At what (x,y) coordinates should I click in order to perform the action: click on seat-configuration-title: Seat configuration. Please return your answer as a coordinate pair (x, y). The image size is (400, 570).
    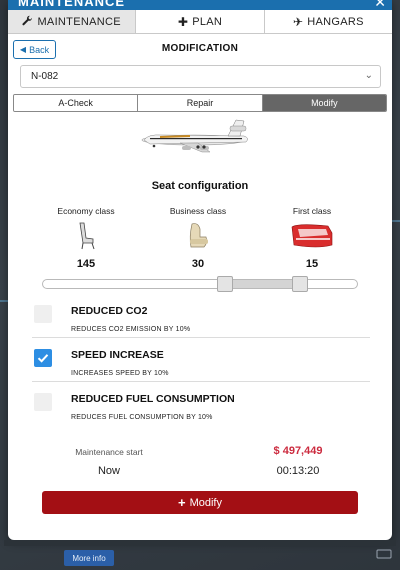
    Looking at the image, I should click on (200, 186).